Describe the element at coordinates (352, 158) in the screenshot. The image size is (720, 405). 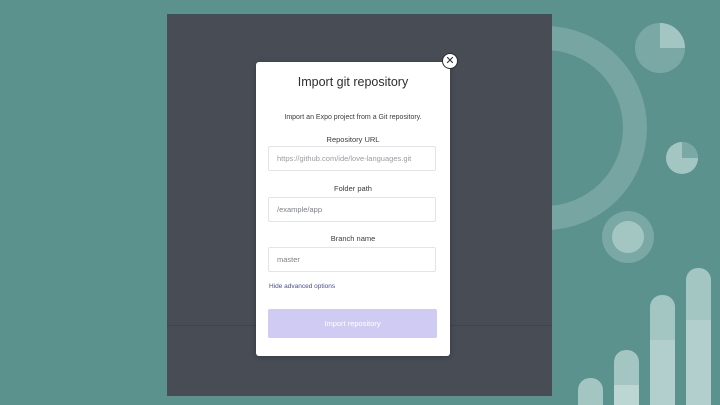
I see `repository-url-input` at that location.